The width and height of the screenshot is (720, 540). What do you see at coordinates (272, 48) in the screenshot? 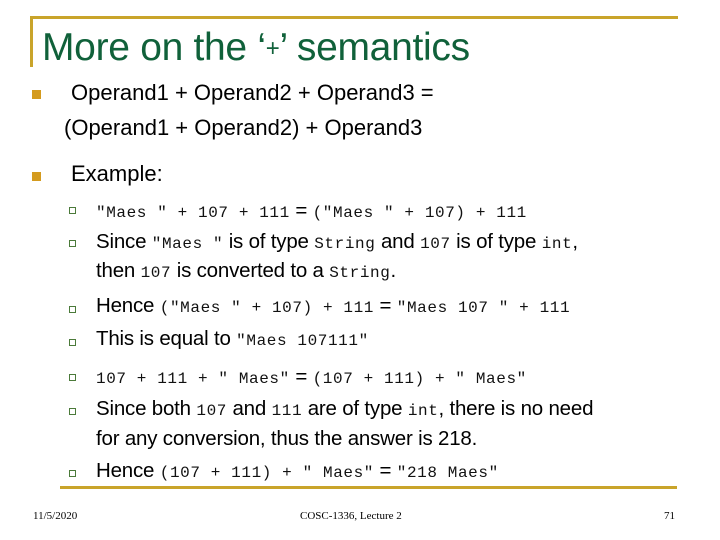
I see `title-symbol: +` at bounding box center [272, 48].